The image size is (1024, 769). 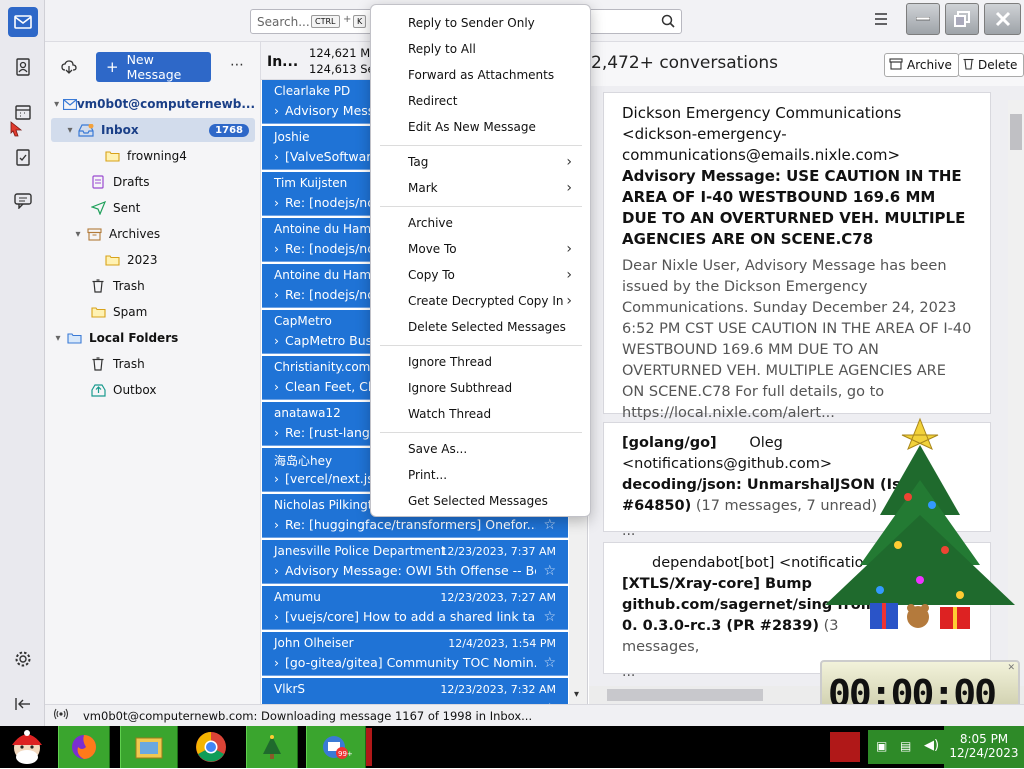 What do you see at coordinates (332, 156) in the screenshot?
I see `message-subject-text: [ValveSoftware` at bounding box center [332, 156].